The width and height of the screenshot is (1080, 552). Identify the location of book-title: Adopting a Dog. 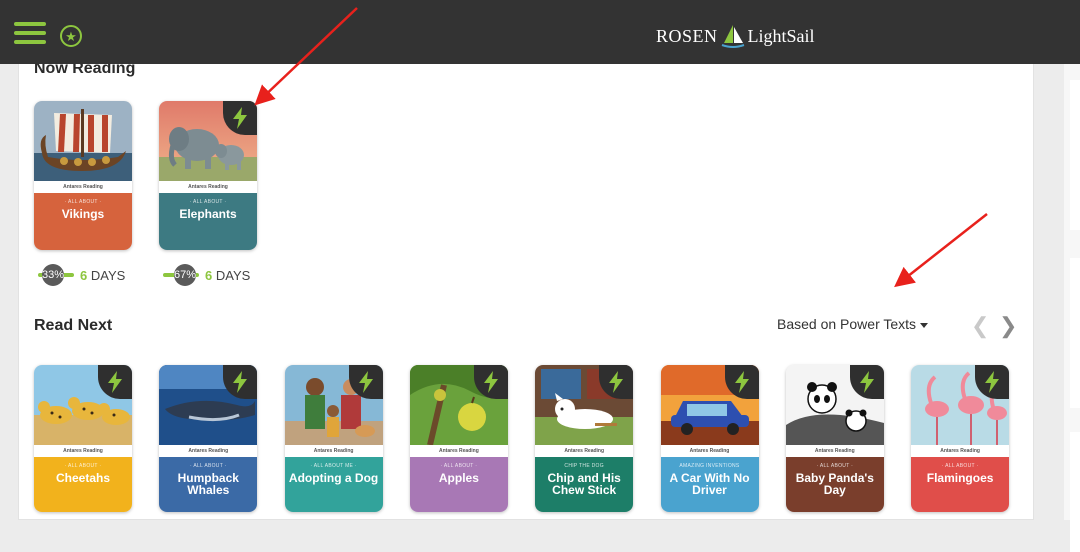
(333, 478).